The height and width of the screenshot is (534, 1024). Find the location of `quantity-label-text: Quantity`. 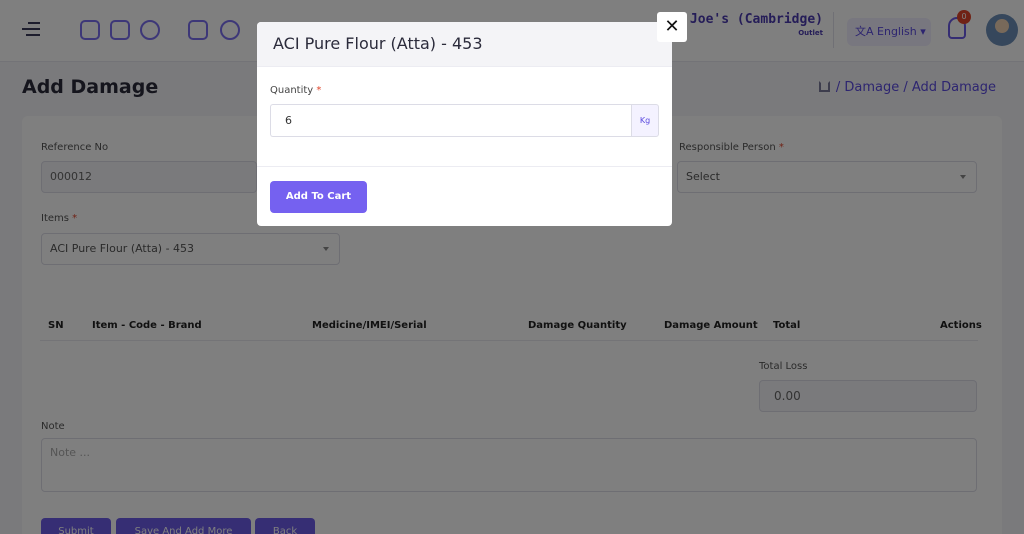

quantity-label-text: Quantity is located at coordinates (292, 90).